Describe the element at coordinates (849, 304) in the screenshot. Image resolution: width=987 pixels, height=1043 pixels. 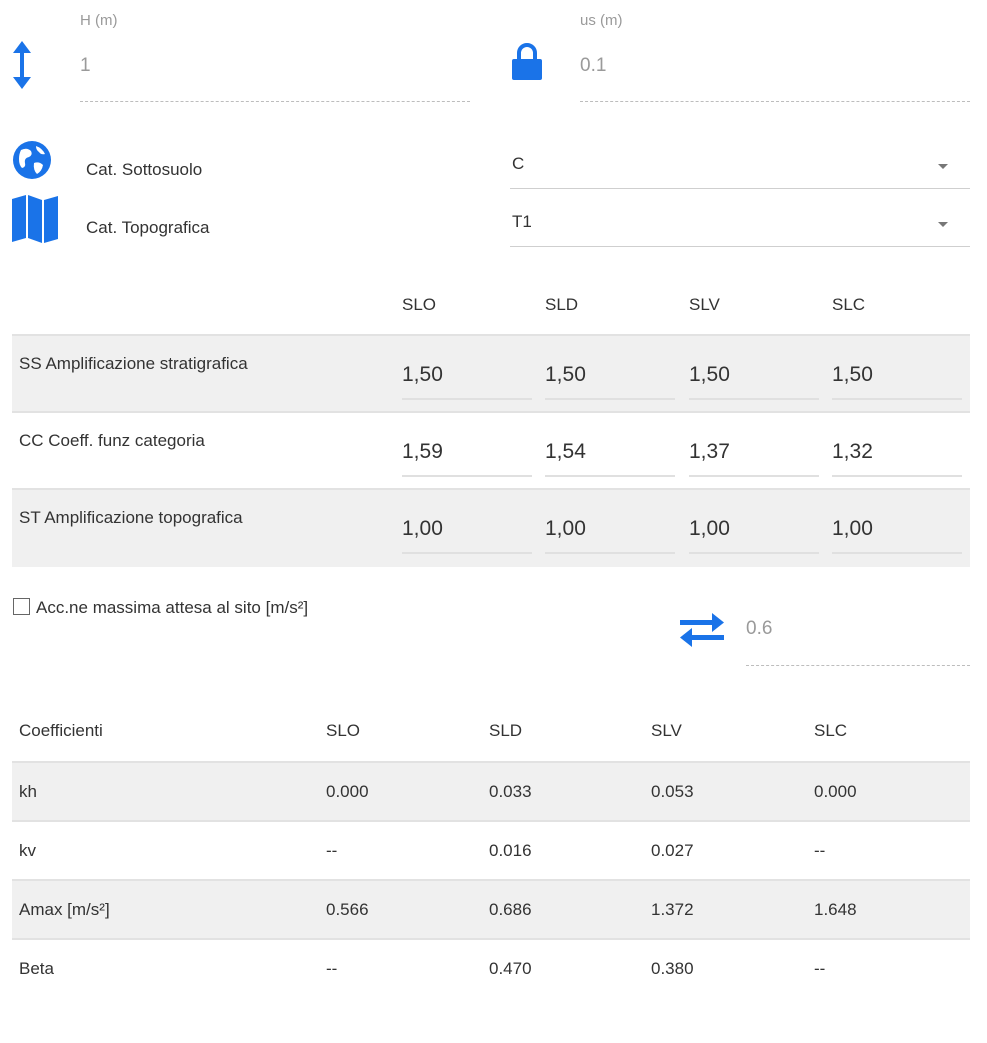
I see `amp-header-slc: SLC` at that location.